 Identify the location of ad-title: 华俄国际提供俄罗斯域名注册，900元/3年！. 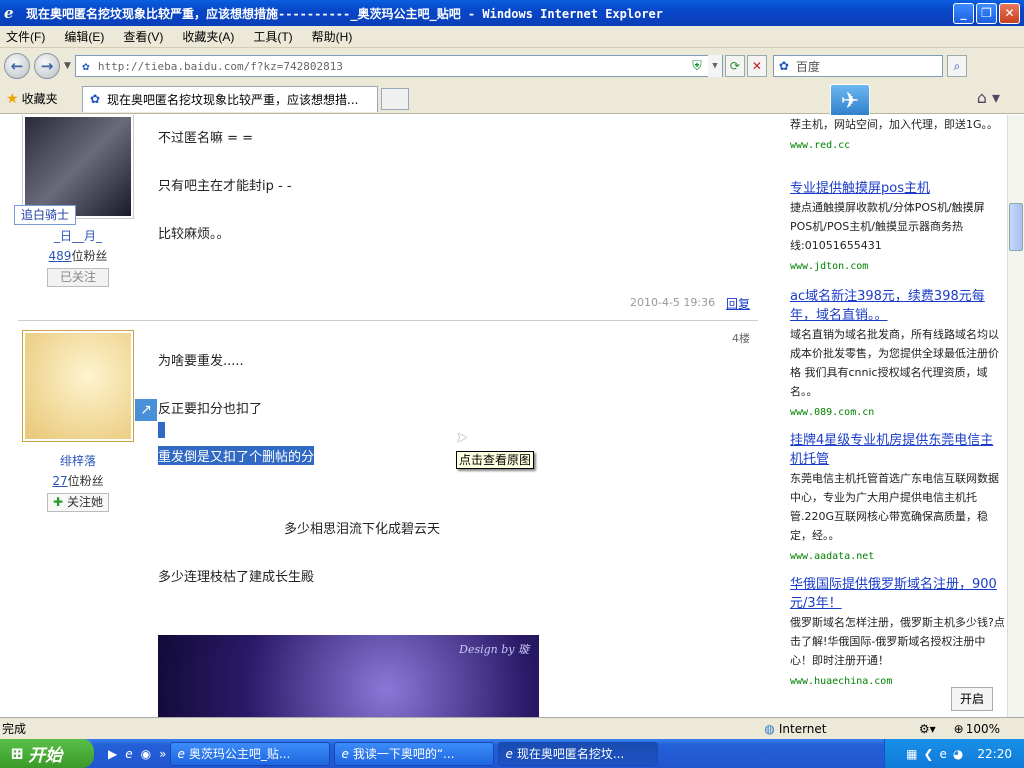
(897, 594).